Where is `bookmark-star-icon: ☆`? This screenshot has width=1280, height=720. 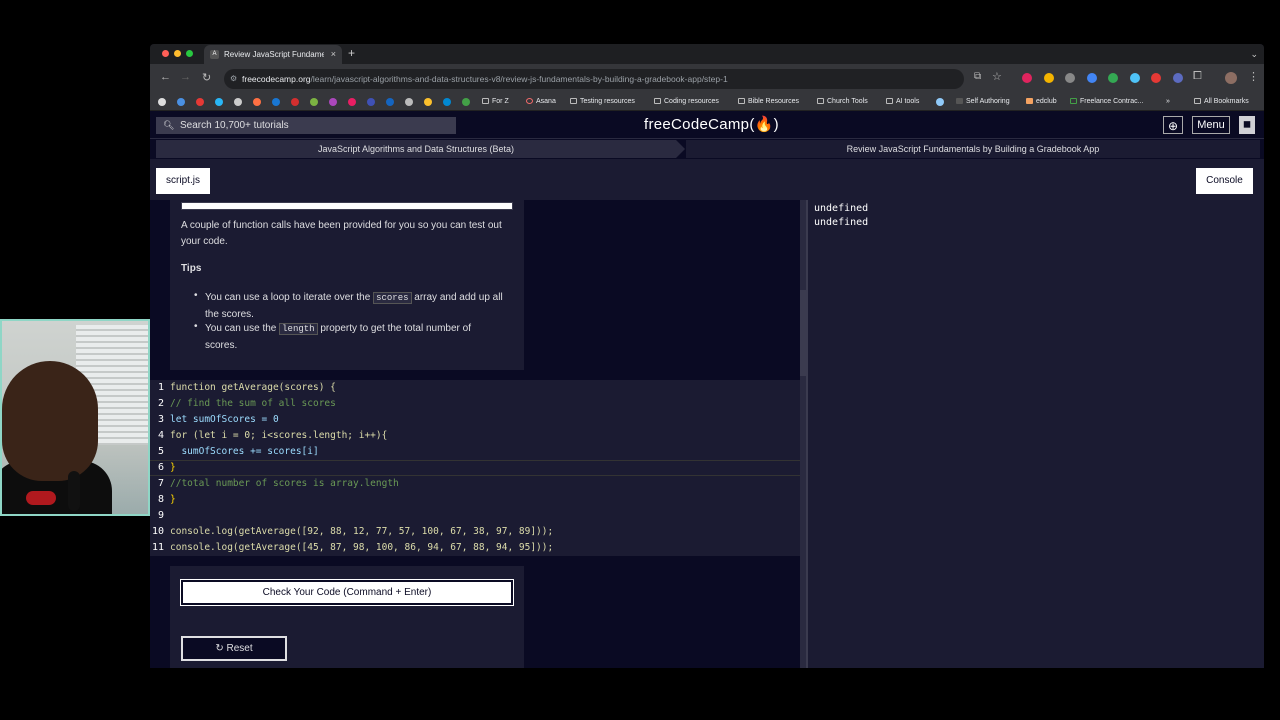 bookmark-star-icon: ☆ is located at coordinates (997, 76).